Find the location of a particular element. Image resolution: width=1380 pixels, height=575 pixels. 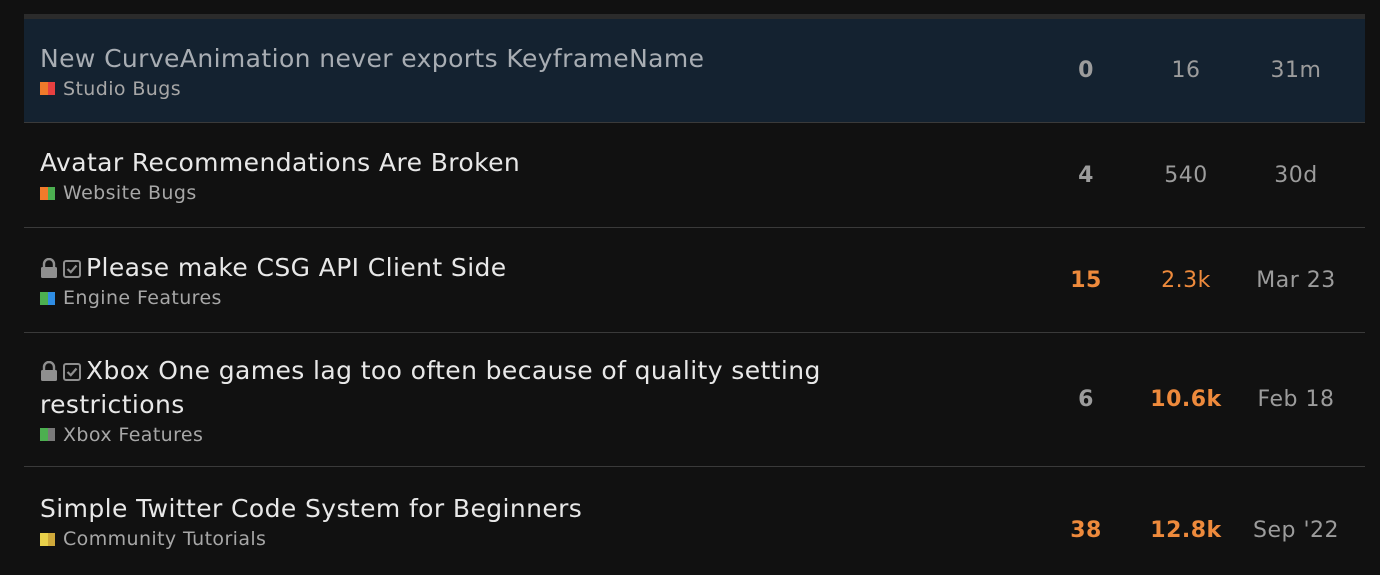

category-badge: Studio Bugs is located at coordinates (532, 89).